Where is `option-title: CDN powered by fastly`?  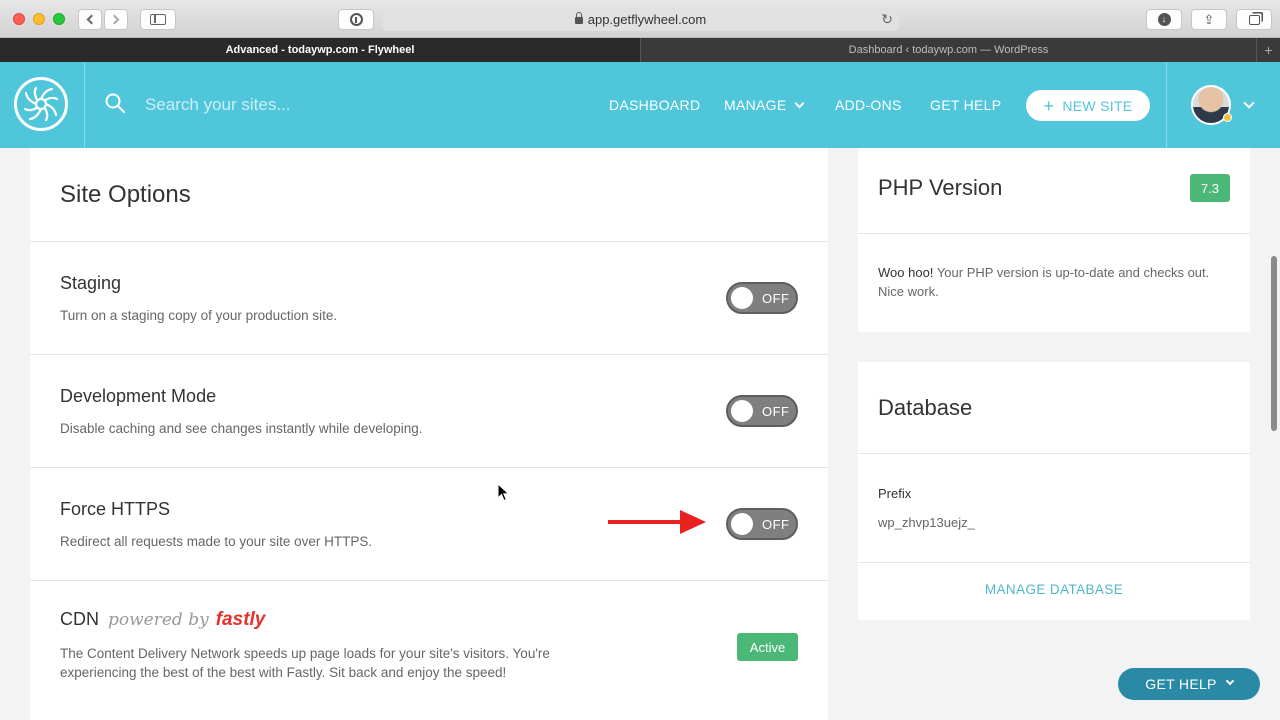 option-title: CDN powered by fastly is located at coordinates (162, 620).